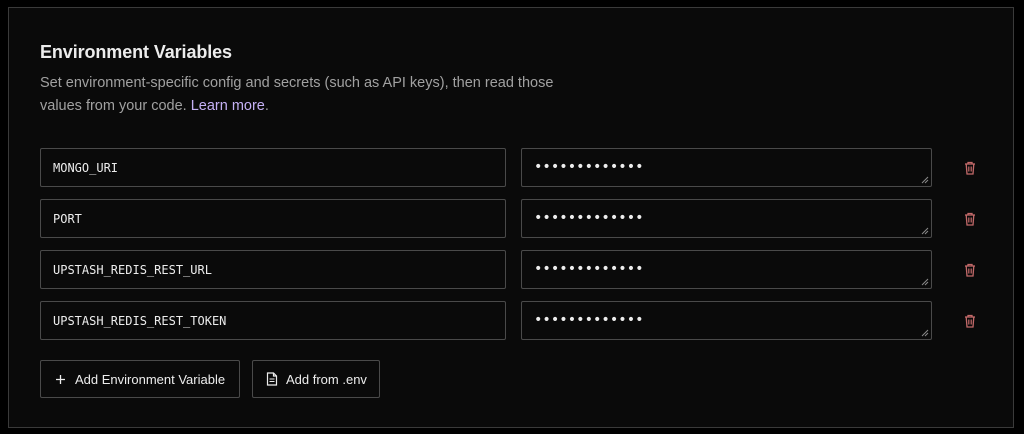 The image size is (1024, 434). What do you see at coordinates (150, 379) in the screenshot?
I see `add-environment-variable-label: Add Environment Variable` at bounding box center [150, 379].